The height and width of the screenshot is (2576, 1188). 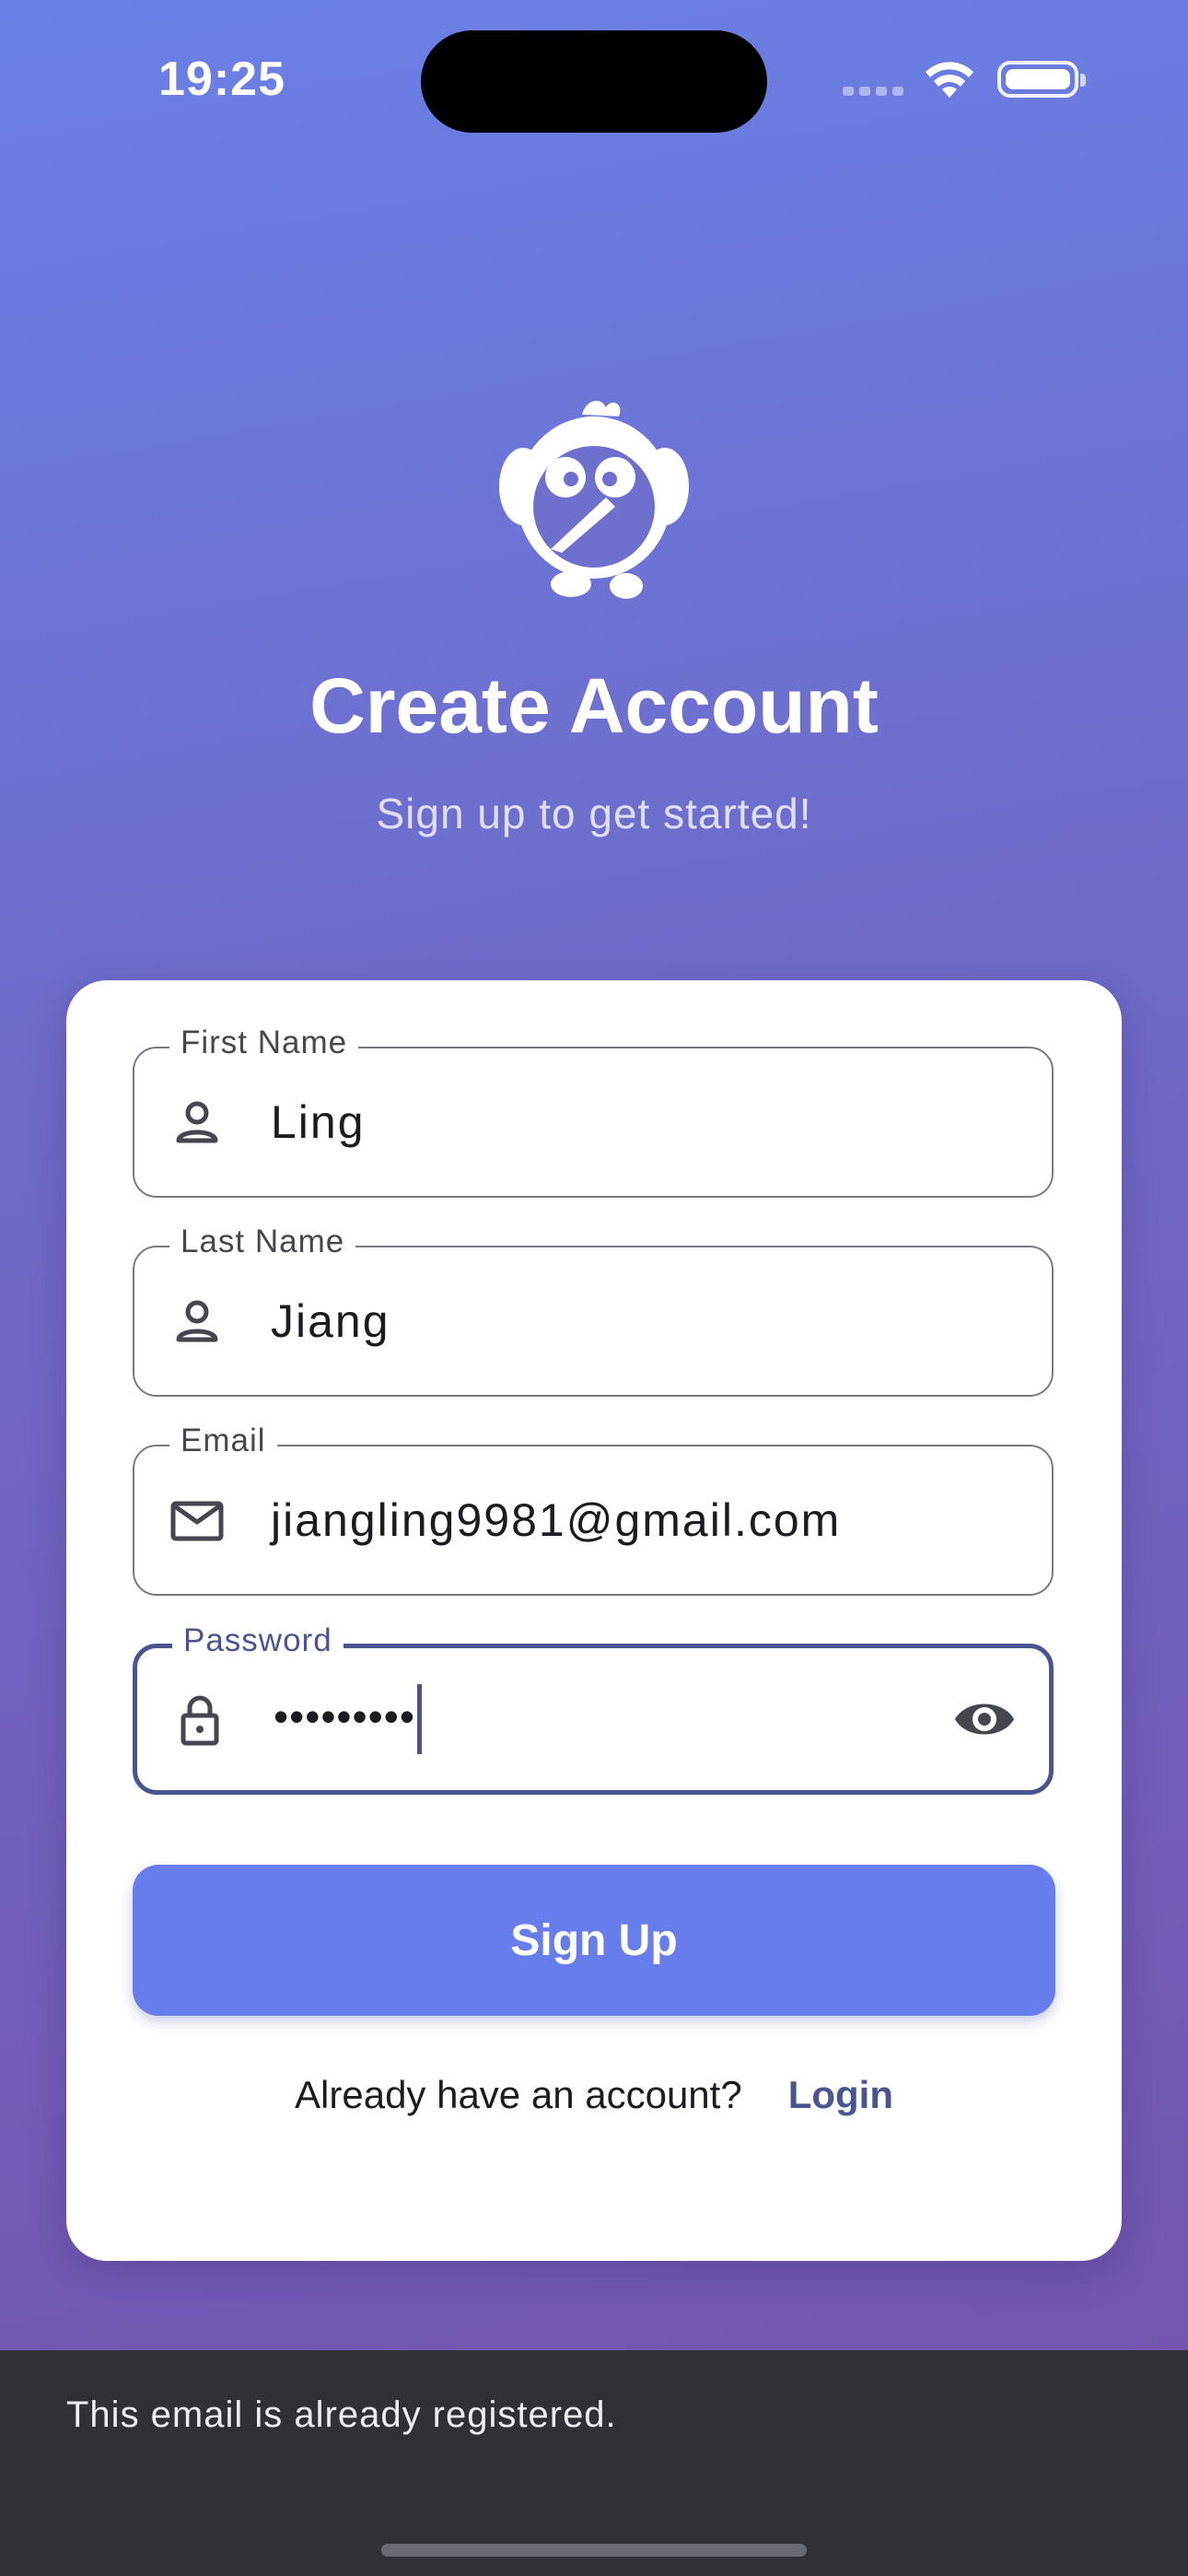 What do you see at coordinates (419, 1719) in the screenshot?
I see `text-caret` at bounding box center [419, 1719].